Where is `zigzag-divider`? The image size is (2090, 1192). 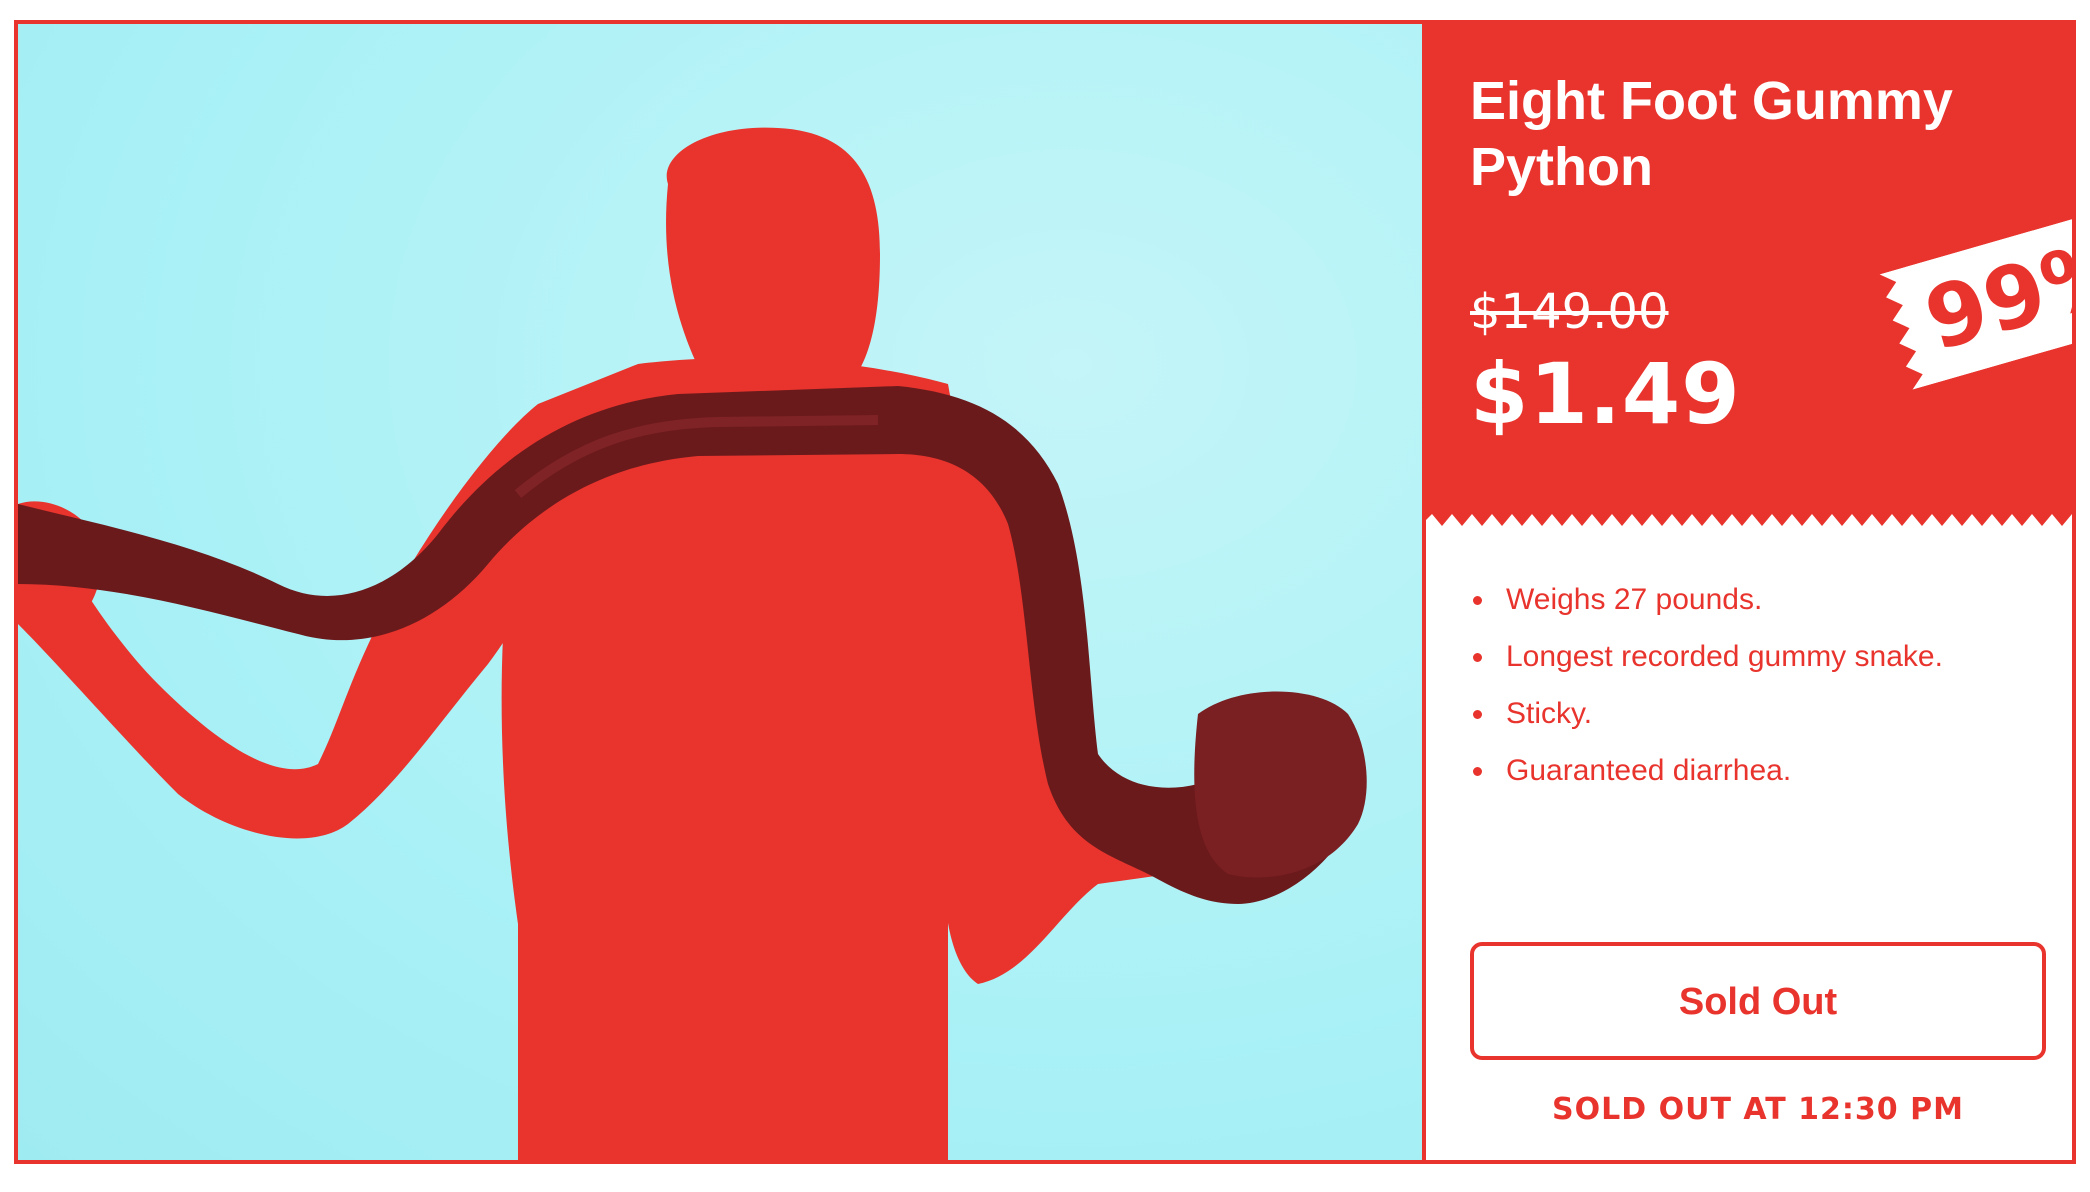 zigzag-divider is located at coordinates (1749, 519).